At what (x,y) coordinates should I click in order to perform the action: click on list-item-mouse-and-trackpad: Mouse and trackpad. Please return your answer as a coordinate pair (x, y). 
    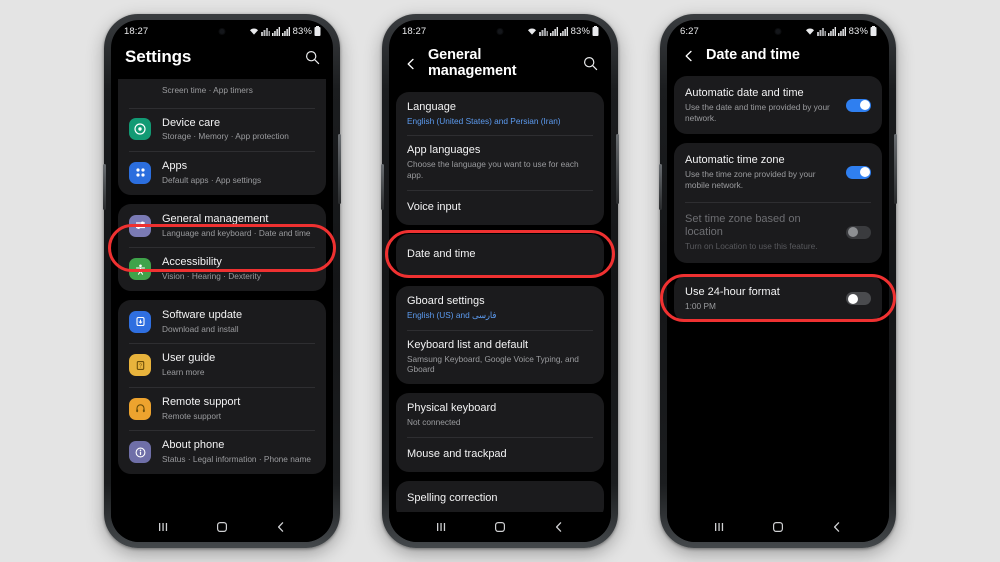
    Looking at the image, I should click on (500, 454).